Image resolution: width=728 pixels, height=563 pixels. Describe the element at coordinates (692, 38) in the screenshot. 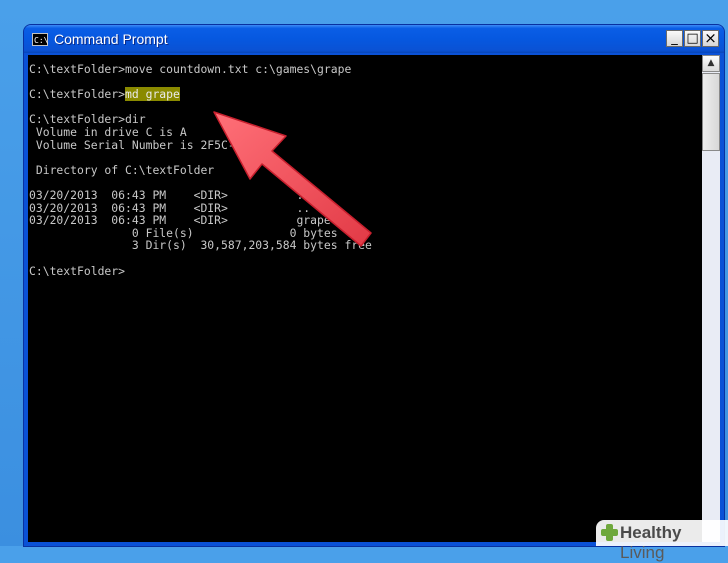

I see `maximize-button: □` at that location.